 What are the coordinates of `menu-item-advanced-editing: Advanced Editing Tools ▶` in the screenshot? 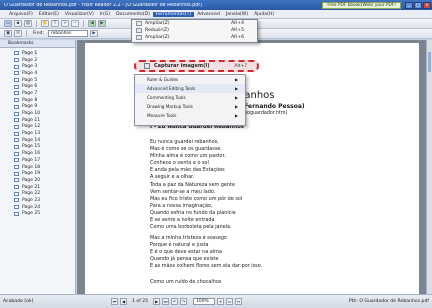 It's located at (190, 88).